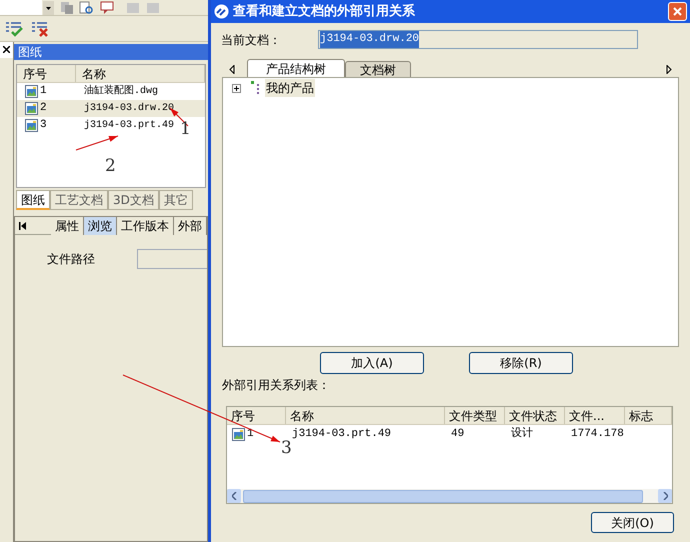 This screenshot has width=690, height=542. I want to click on scroll-left-icon, so click(232, 69).